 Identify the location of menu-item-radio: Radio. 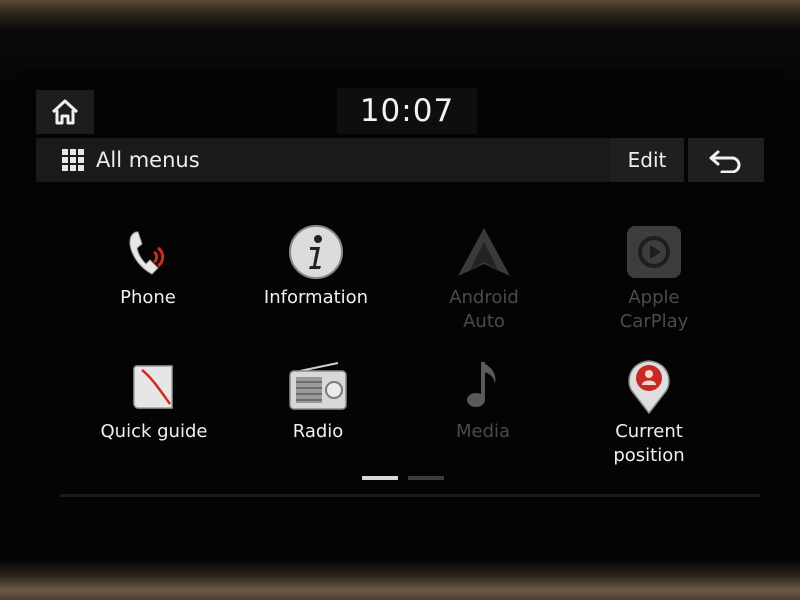
(318, 416).